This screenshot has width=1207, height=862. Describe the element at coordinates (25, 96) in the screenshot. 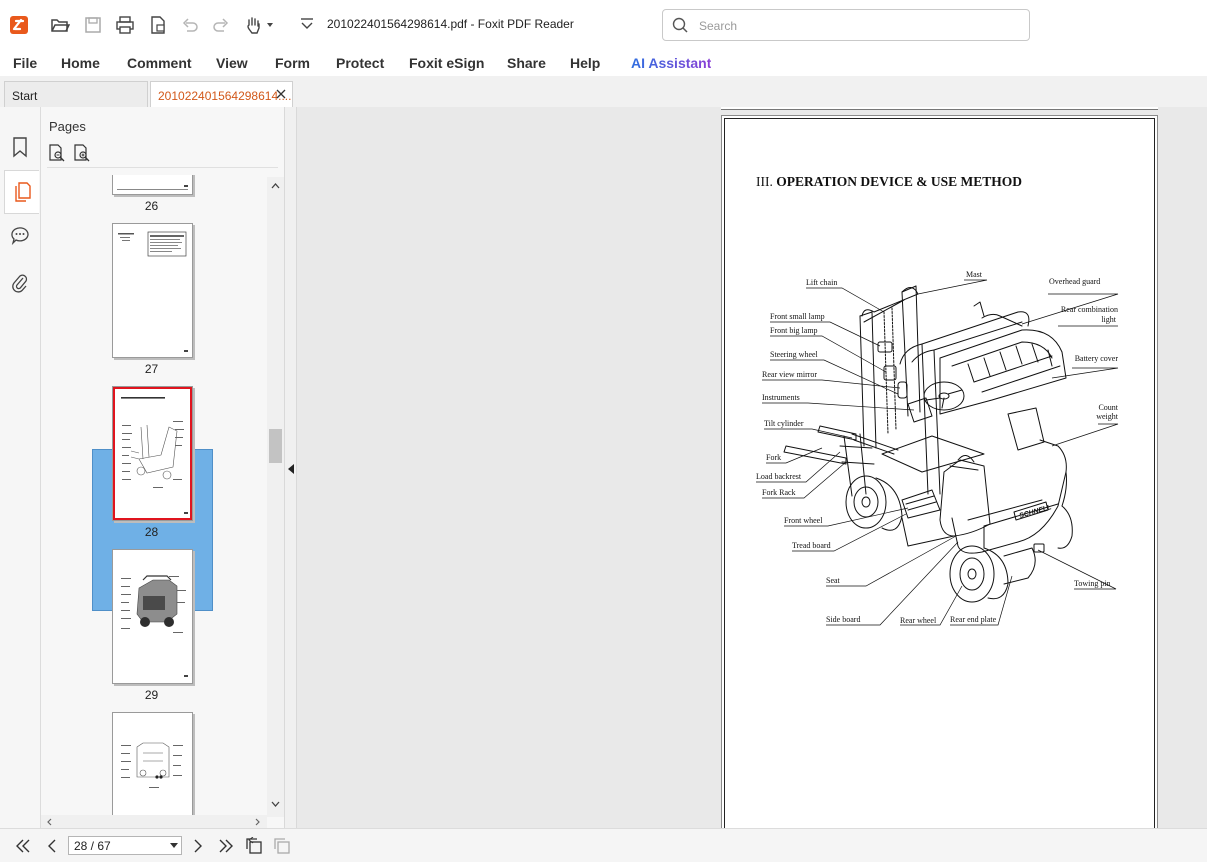

I see `tab-start-label: Start` at that location.